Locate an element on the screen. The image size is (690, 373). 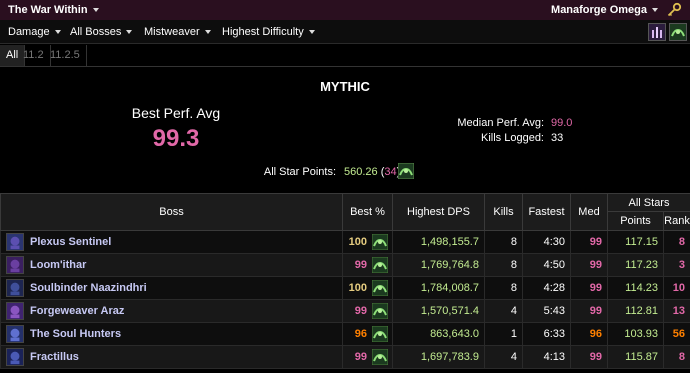
highest-dps: 1,498,155.7 is located at coordinates (438, 242).